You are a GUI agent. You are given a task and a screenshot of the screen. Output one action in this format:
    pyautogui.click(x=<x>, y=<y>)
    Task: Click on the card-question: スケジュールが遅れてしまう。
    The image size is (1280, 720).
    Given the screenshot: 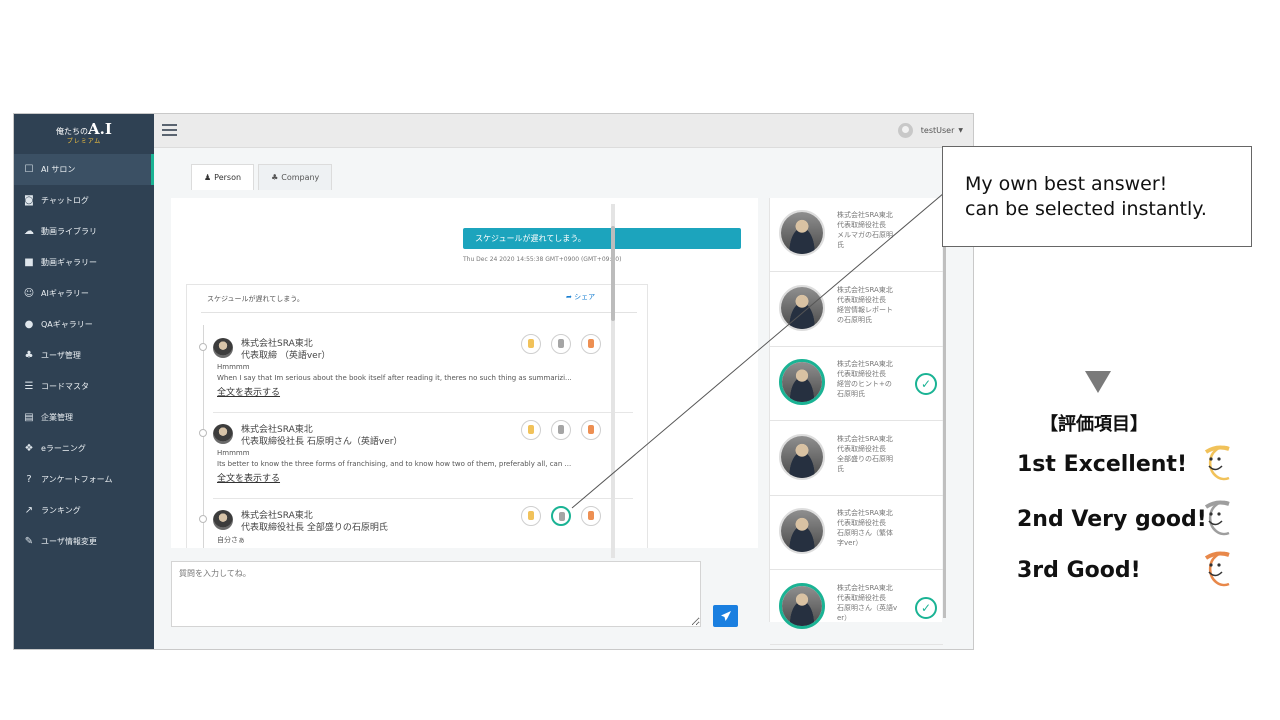 What is the action you would take?
    pyautogui.click(x=255, y=299)
    